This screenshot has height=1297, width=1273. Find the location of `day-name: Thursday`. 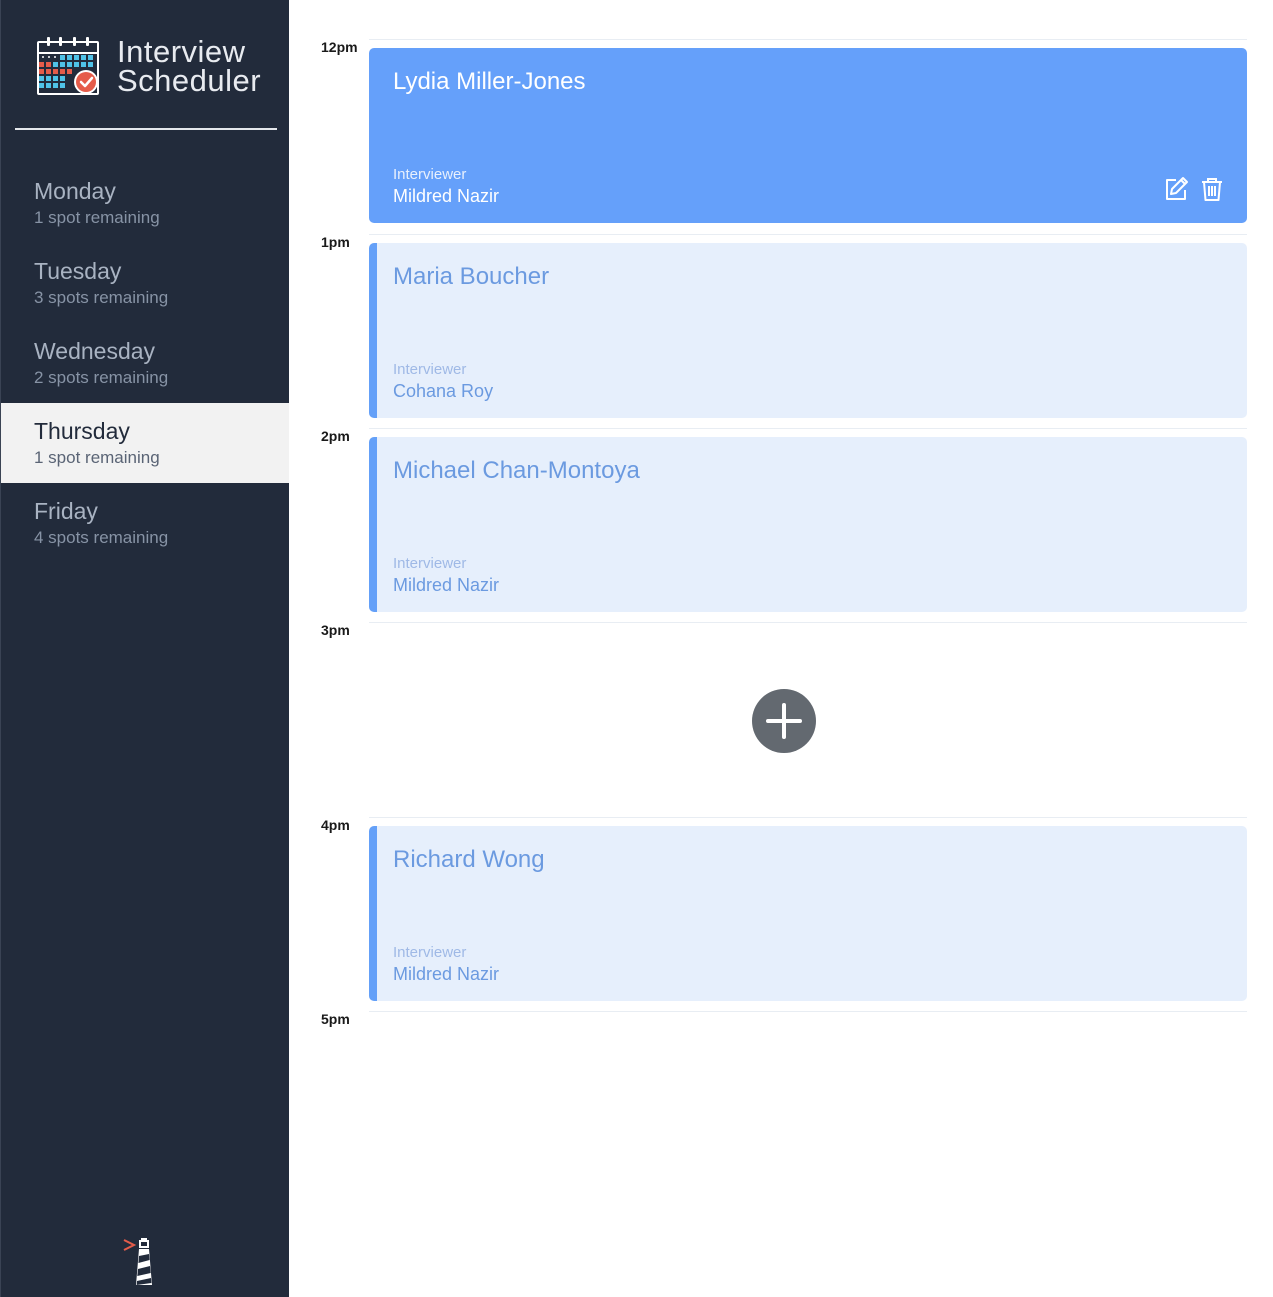

day-name: Thursday is located at coordinates (82, 431).